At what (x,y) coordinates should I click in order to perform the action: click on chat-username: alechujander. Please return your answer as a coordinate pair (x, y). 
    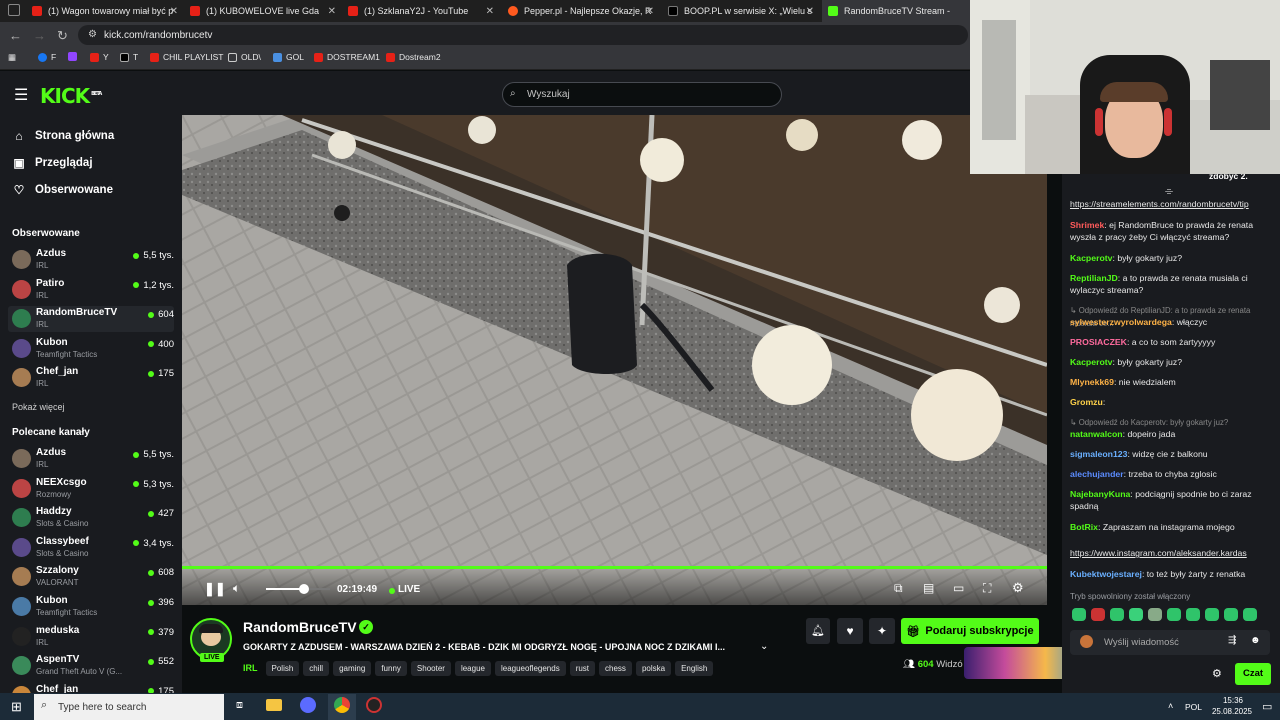
    Looking at the image, I should click on (1097, 474).